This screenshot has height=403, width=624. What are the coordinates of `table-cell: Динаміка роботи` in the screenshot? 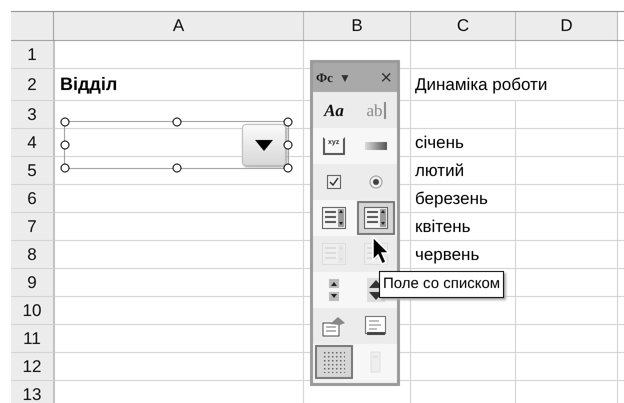 It's located at (514, 84).